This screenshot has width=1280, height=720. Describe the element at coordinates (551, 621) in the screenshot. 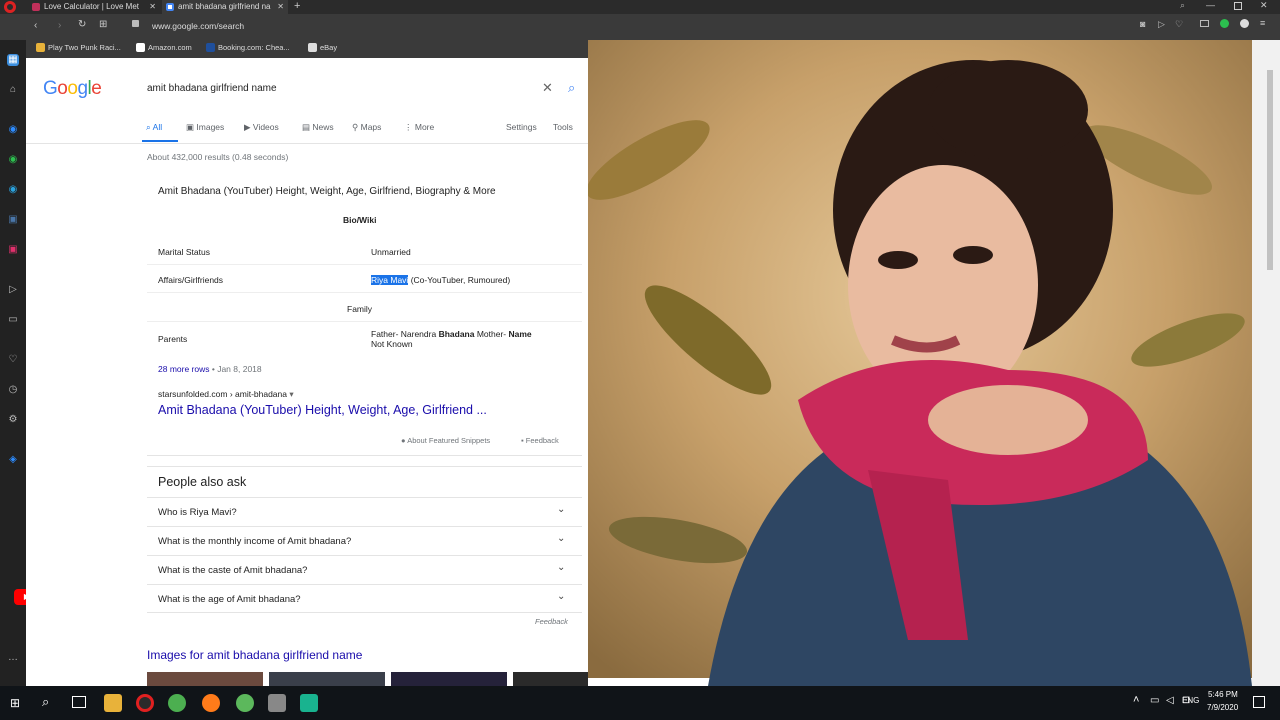

I see `paa-feedback-link: Feedback` at that location.